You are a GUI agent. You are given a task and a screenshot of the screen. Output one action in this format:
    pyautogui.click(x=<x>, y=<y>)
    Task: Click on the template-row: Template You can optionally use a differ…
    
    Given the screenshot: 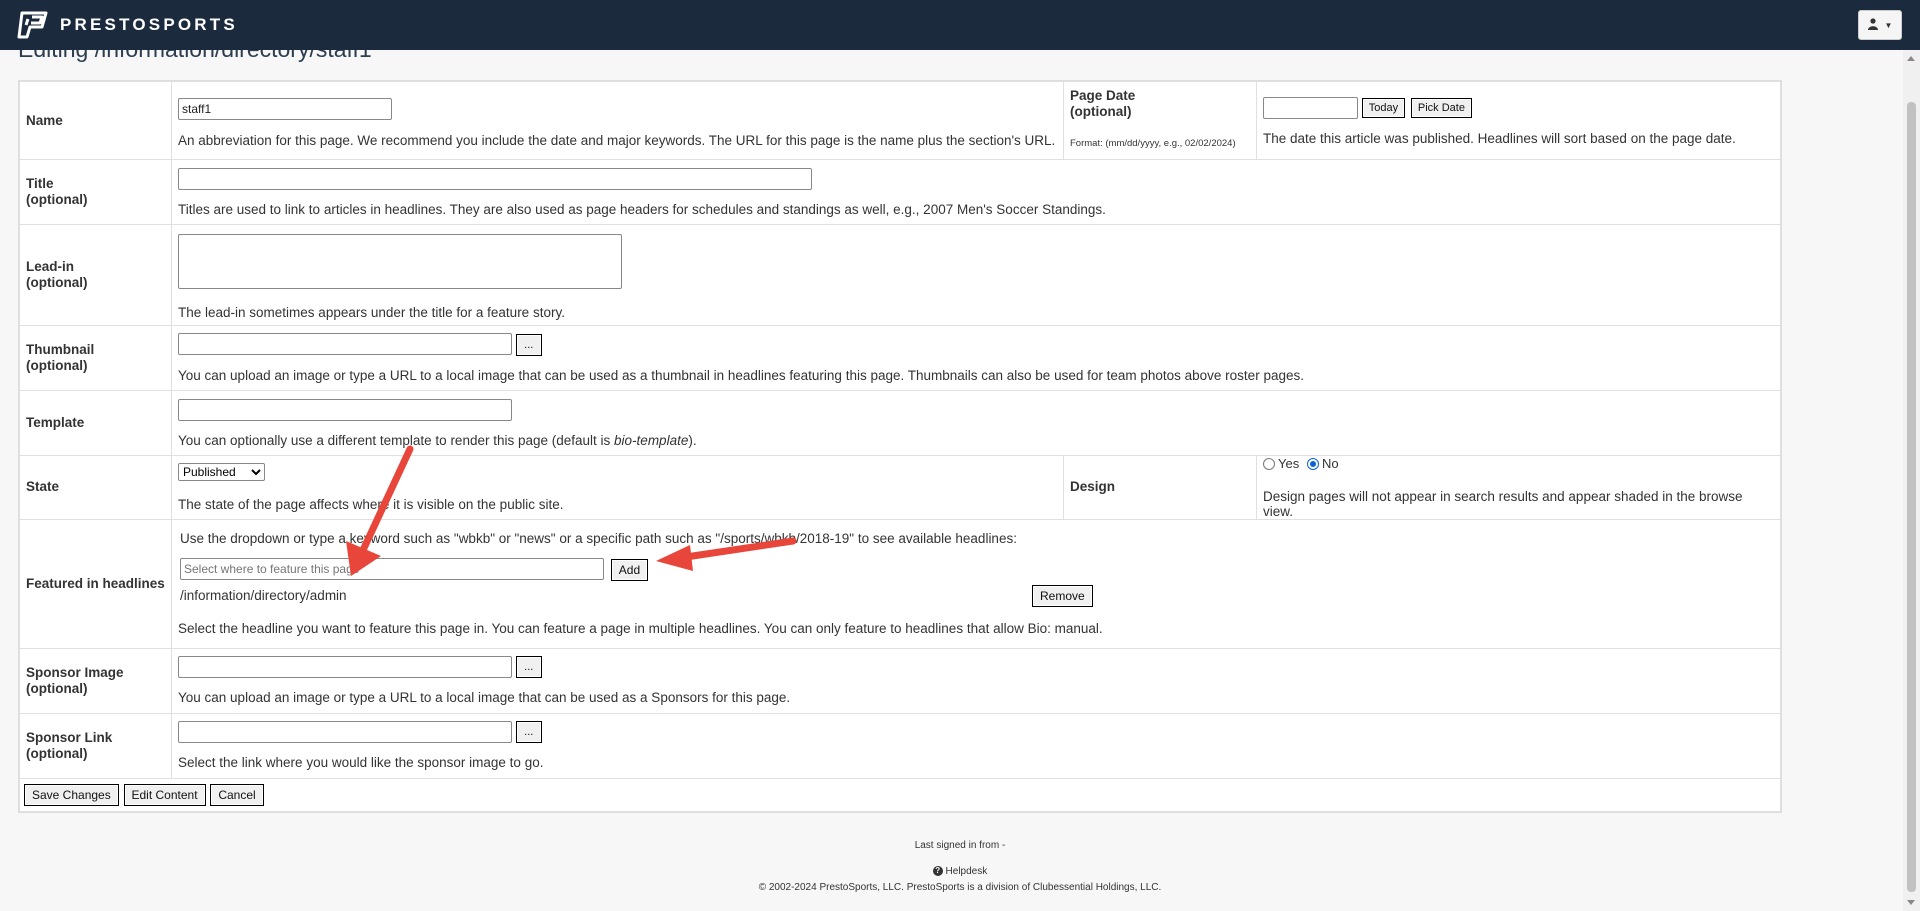 What is the action you would take?
    pyautogui.click(x=900, y=423)
    